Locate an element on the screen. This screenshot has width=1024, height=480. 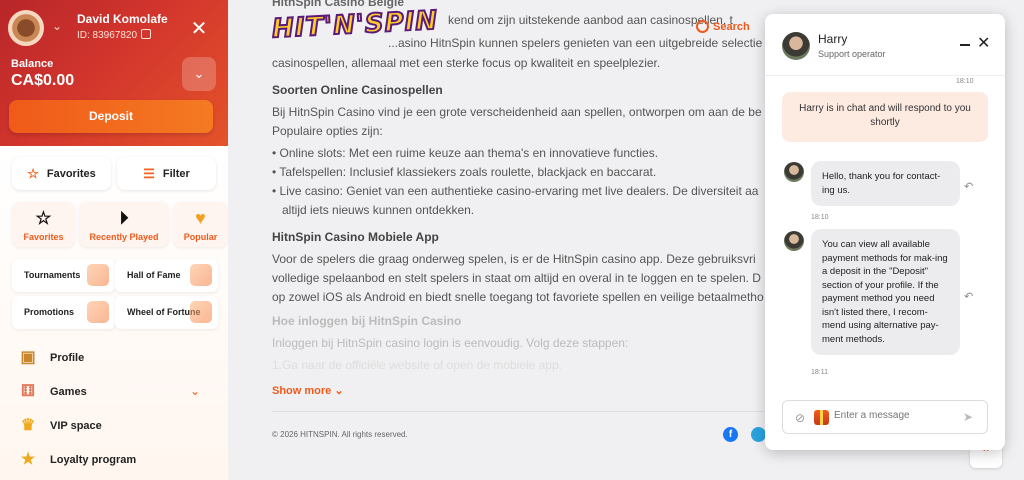
balance-expand-button: ⌄ is located at coordinates (199, 74).